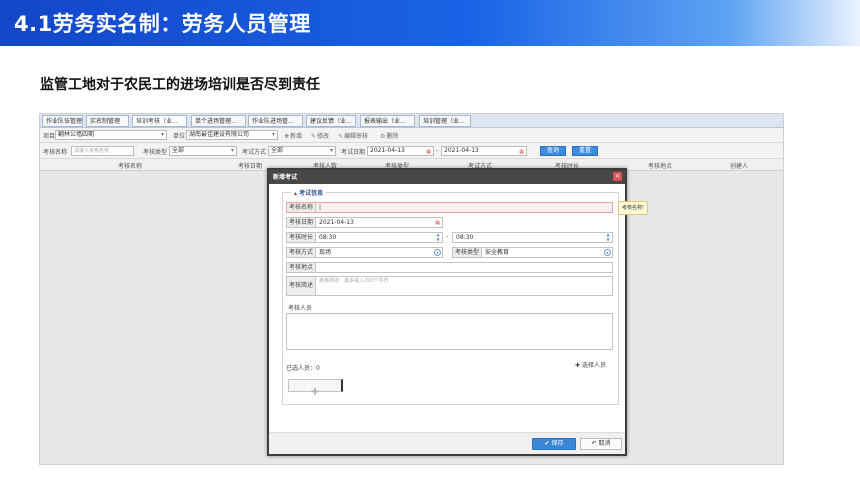 This screenshot has height=484, width=860. Describe the element at coordinates (203, 151) in the screenshot. I see `type-filter-select: 全部 ▾` at that location.